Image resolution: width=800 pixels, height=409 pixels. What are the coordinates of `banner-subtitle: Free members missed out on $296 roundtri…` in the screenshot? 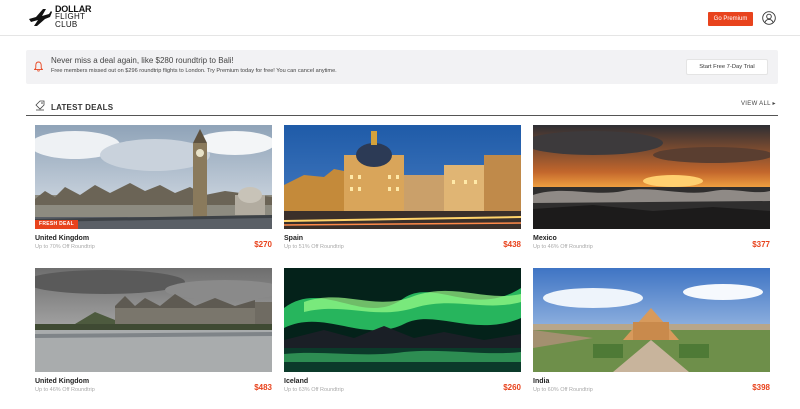 It's located at (194, 71).